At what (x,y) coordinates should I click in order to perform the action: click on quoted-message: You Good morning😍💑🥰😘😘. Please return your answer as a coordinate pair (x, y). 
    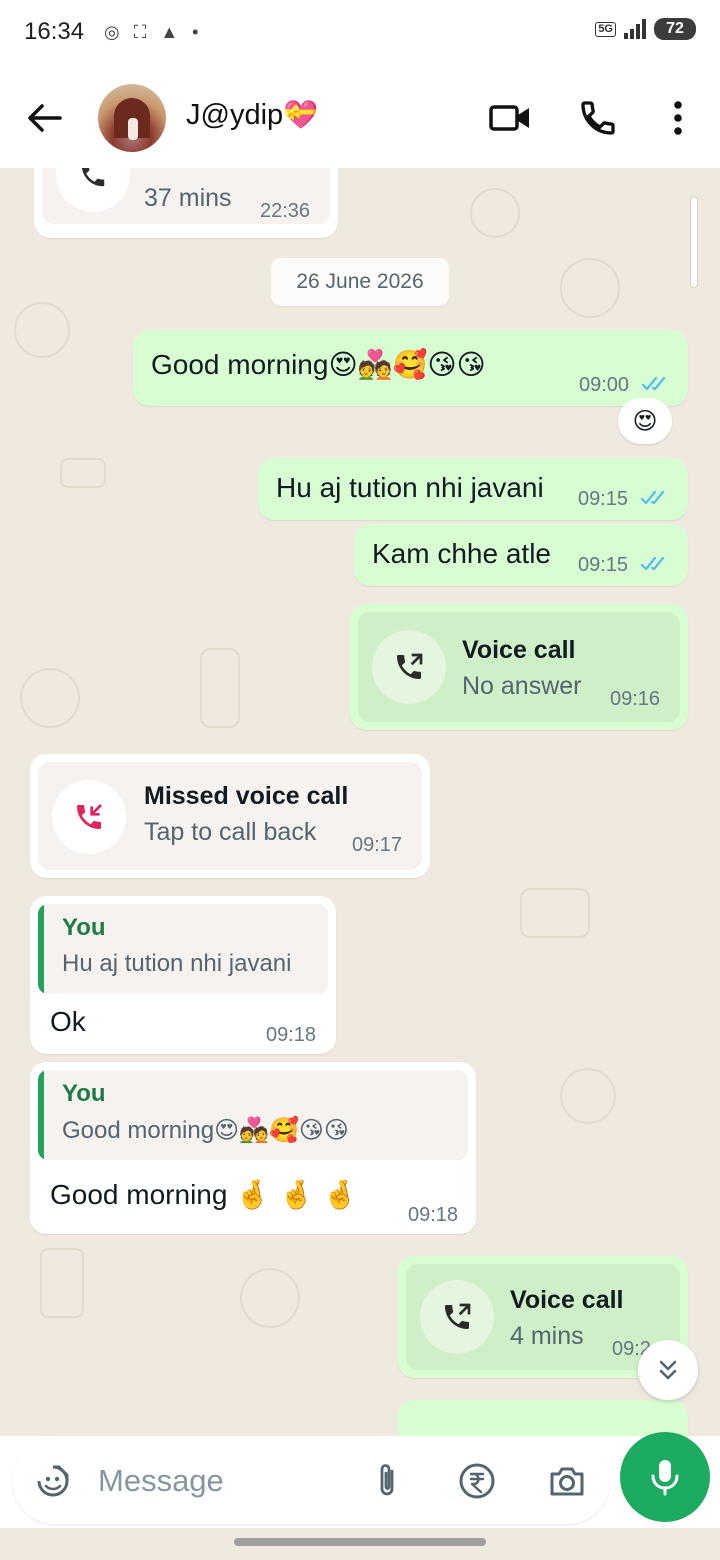
    Looking at the image, I should click on (253, 1115).